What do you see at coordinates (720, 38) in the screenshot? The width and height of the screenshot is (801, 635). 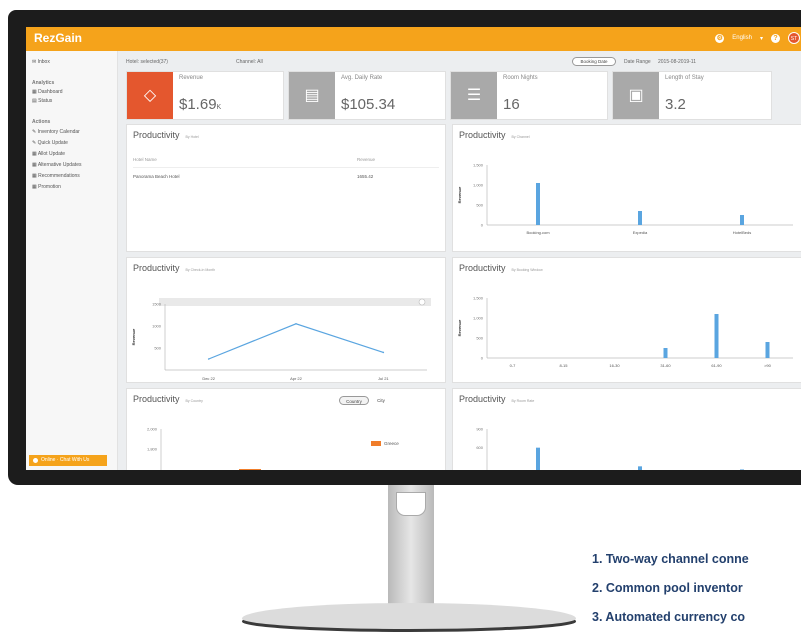 I see `settings-icon: ⚙` at bounding box center [720, 38].